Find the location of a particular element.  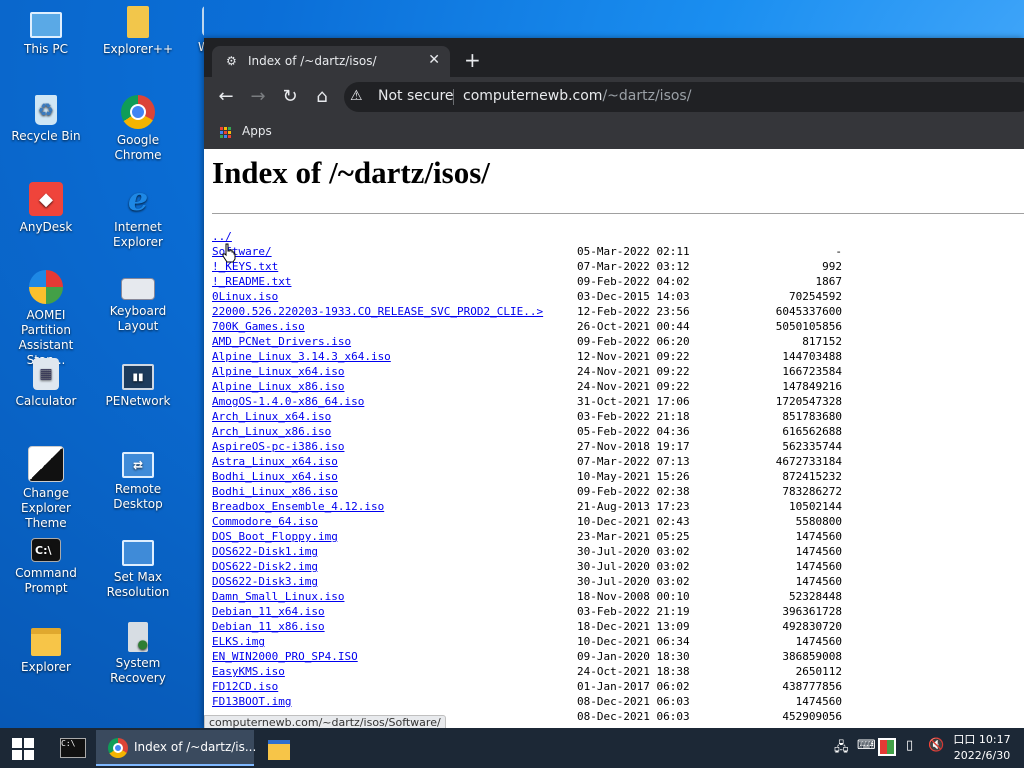

desktop-icon-label: System Recovery is located at coordinates (138, 670).